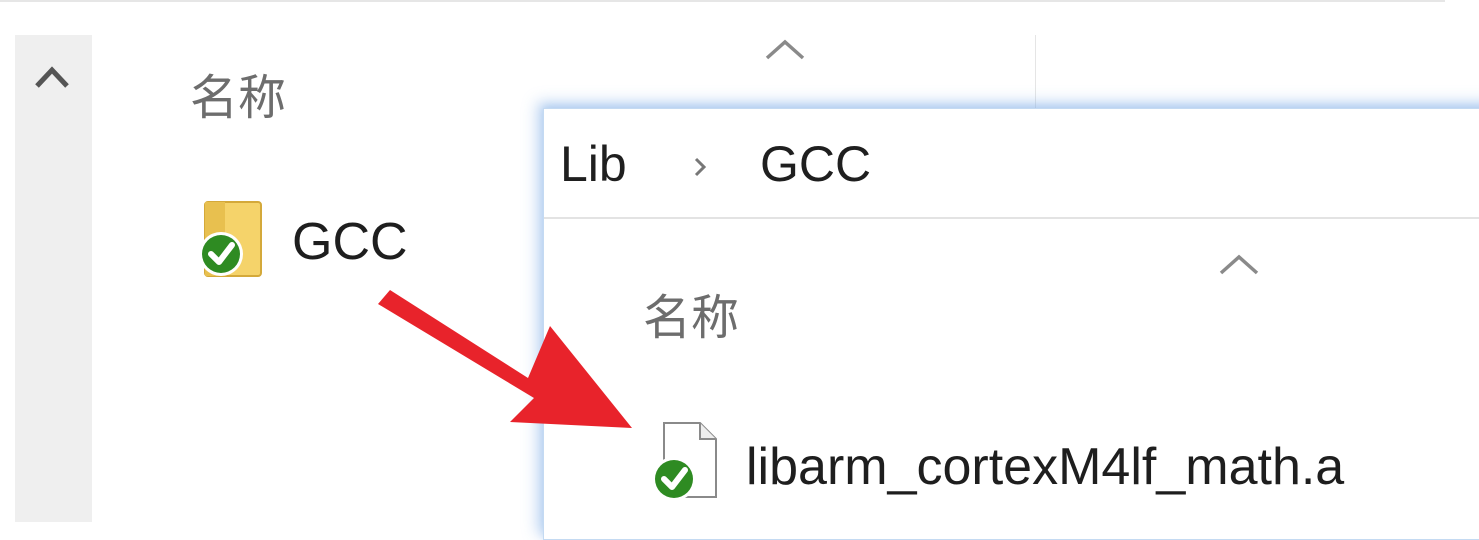 This screenshot has height=540, width=1479. Describe the element at coordinates (230, 239) in the screenshot. I see `folder-icon` at that location.